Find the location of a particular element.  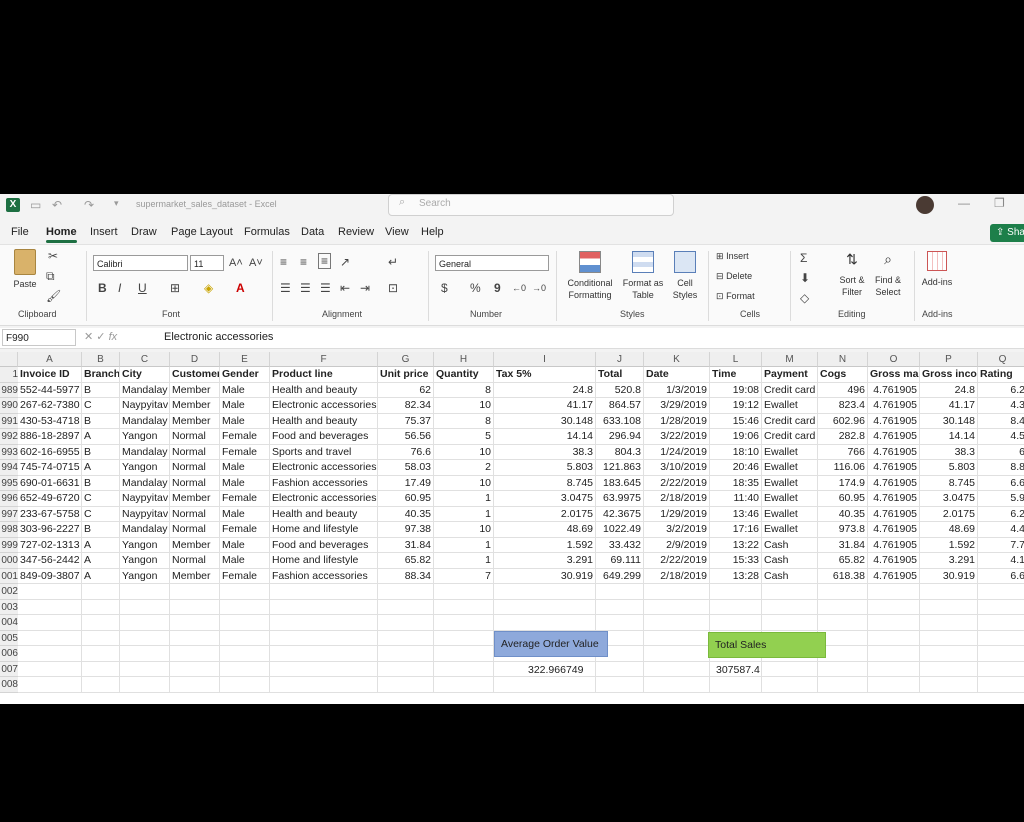

cell: Gross incor is located at coordinates (949, 375).